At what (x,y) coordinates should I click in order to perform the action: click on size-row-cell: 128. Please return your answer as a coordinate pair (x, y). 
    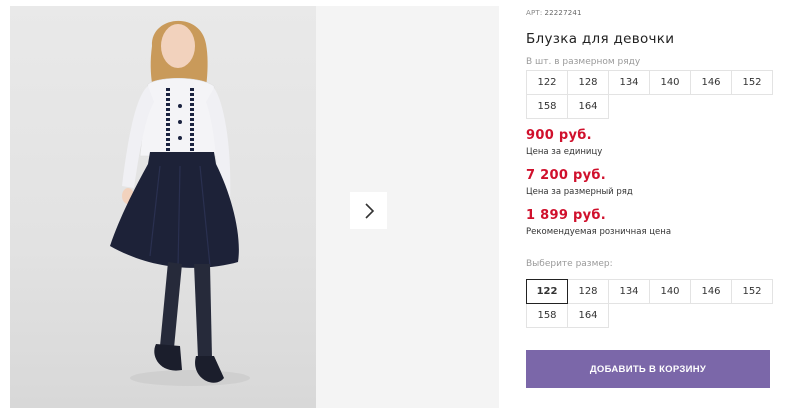
    Looking at the image, I should click on (588, 82).